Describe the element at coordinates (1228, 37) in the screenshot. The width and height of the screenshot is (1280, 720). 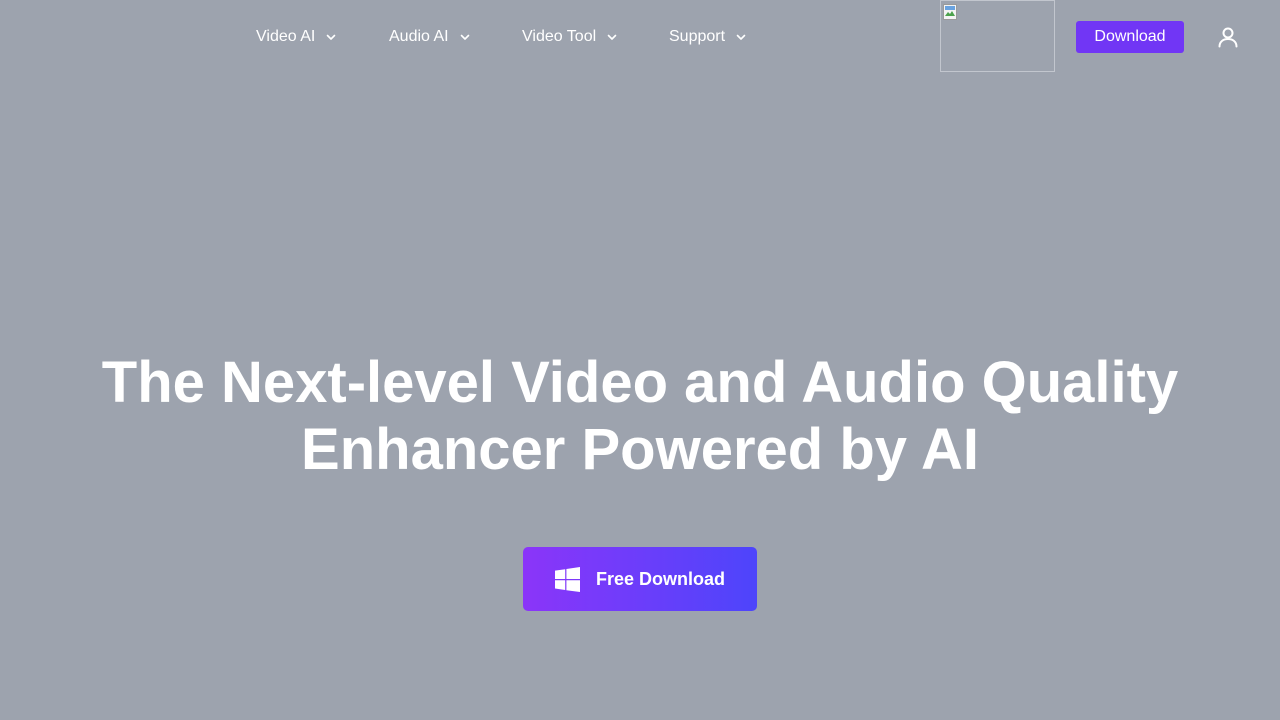
I see `user-icon` at that location.